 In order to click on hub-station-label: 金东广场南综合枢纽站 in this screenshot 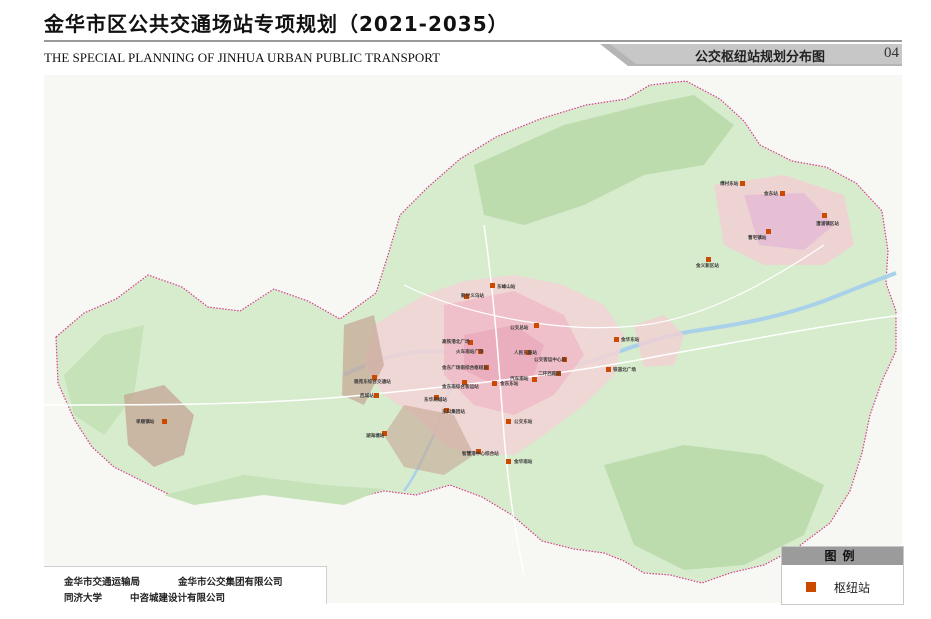, I will do `click(464, 367)`.